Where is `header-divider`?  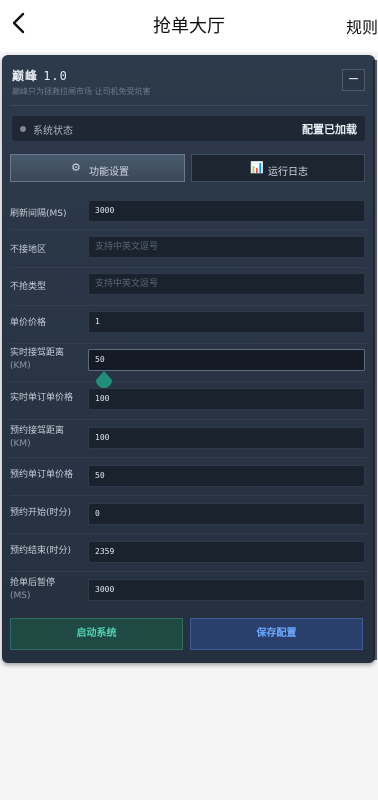
header-divider is located at coordinates (188, 105).